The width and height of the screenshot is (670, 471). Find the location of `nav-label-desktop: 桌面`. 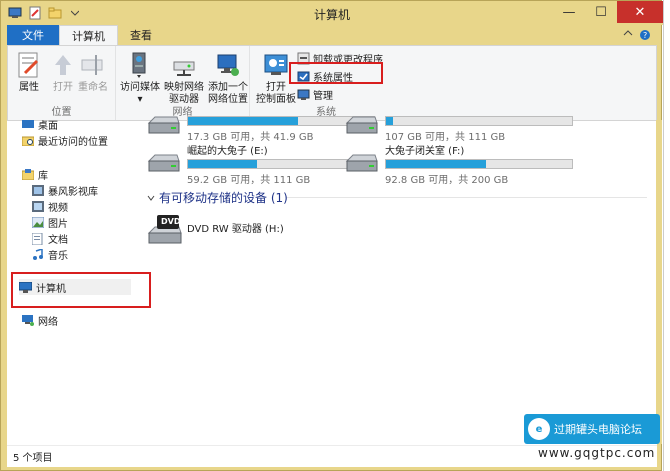

nav-label-desktop: 桌面 is located at coordinates (48, 126).